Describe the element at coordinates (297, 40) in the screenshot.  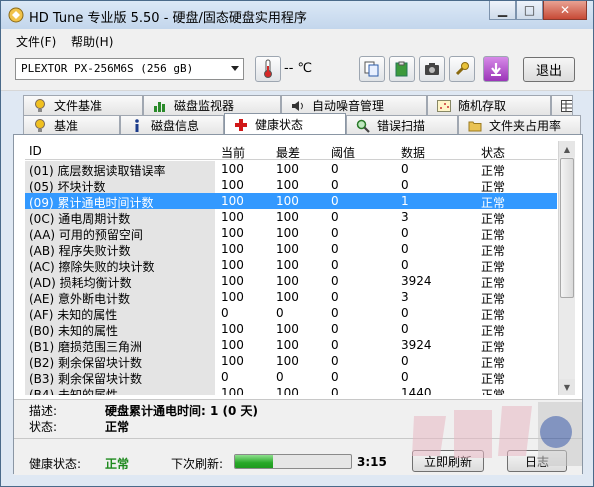
I see `menu-bar: 文件(F) 帮助(H)` at that location.